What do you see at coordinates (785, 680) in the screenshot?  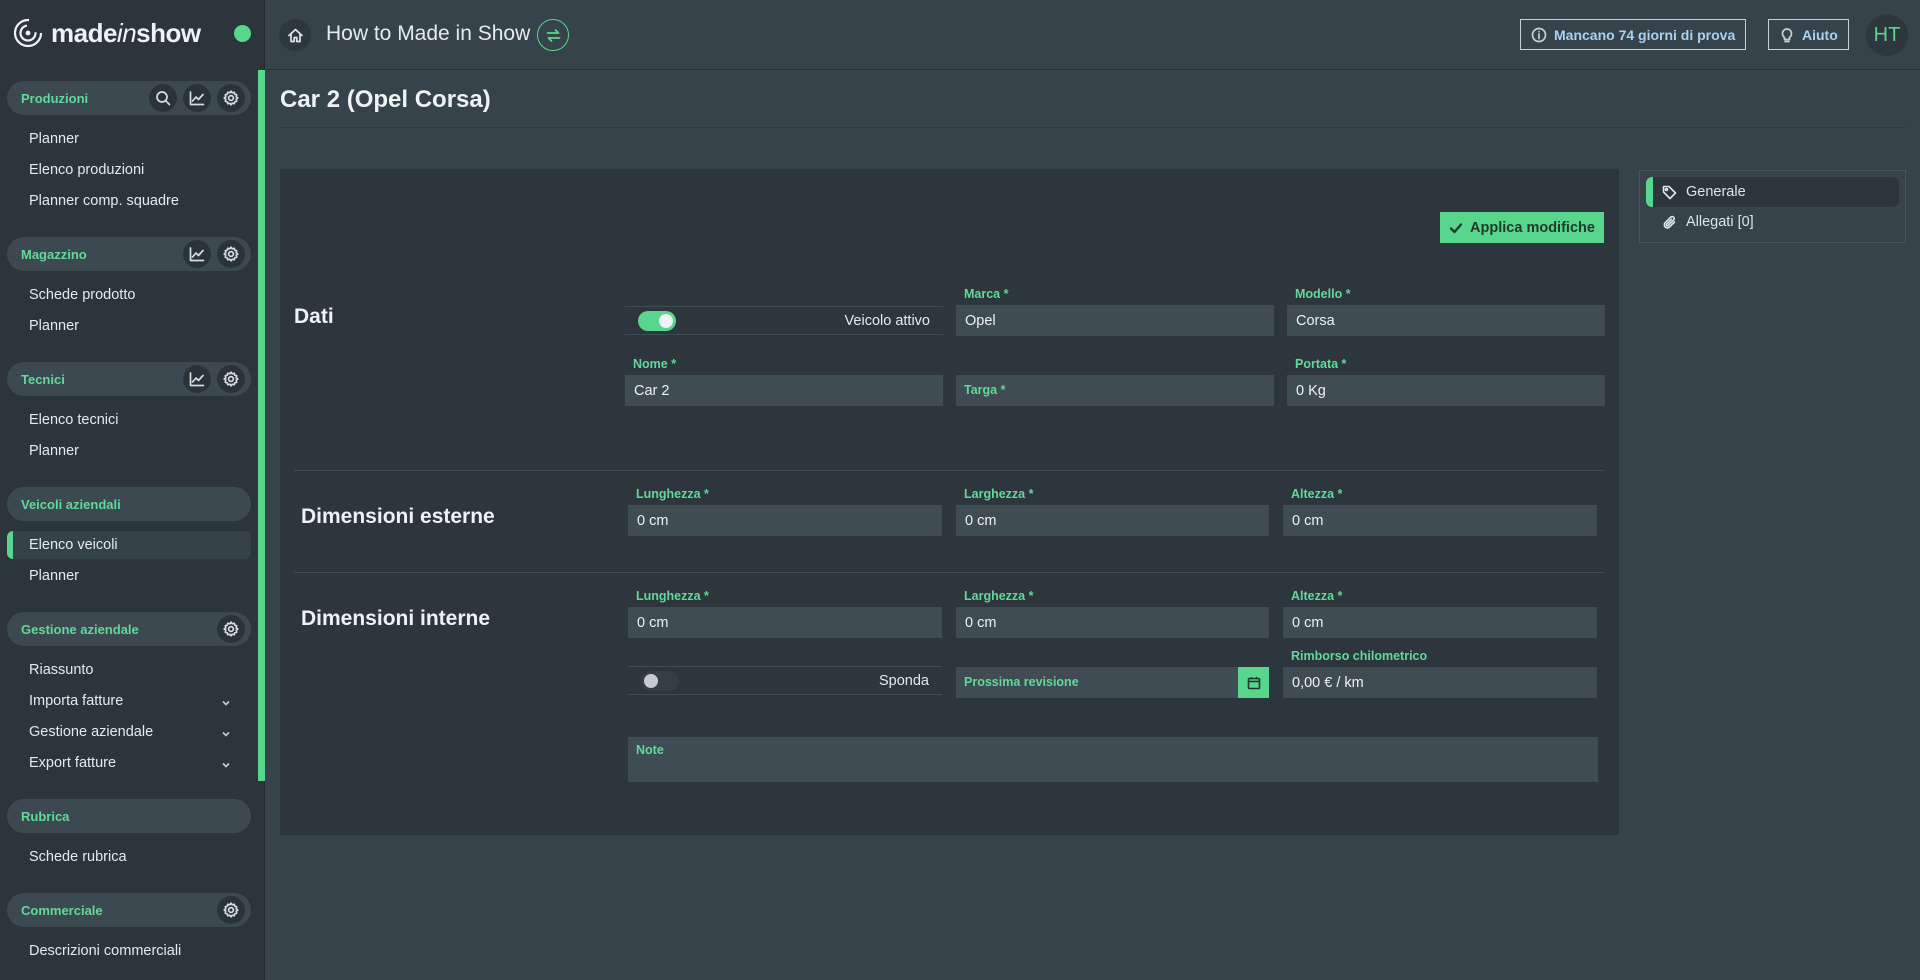 I see `tailgate-toggle-row: Sponda` at bounding box center [785, 680].